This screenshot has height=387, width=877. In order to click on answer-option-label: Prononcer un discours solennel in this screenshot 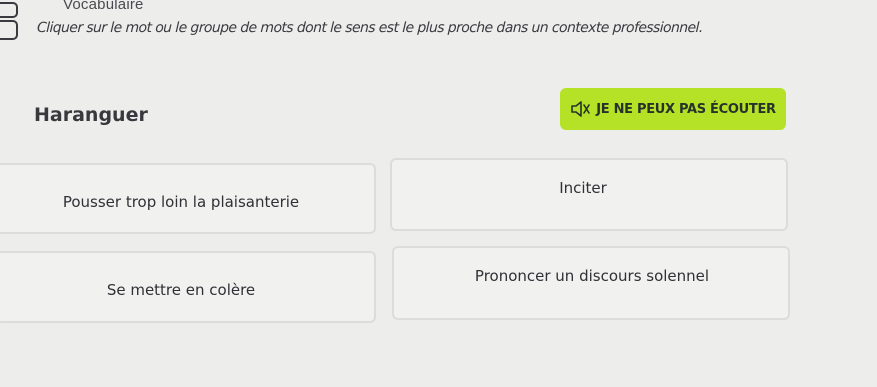, I will do `click(592, 276)`.